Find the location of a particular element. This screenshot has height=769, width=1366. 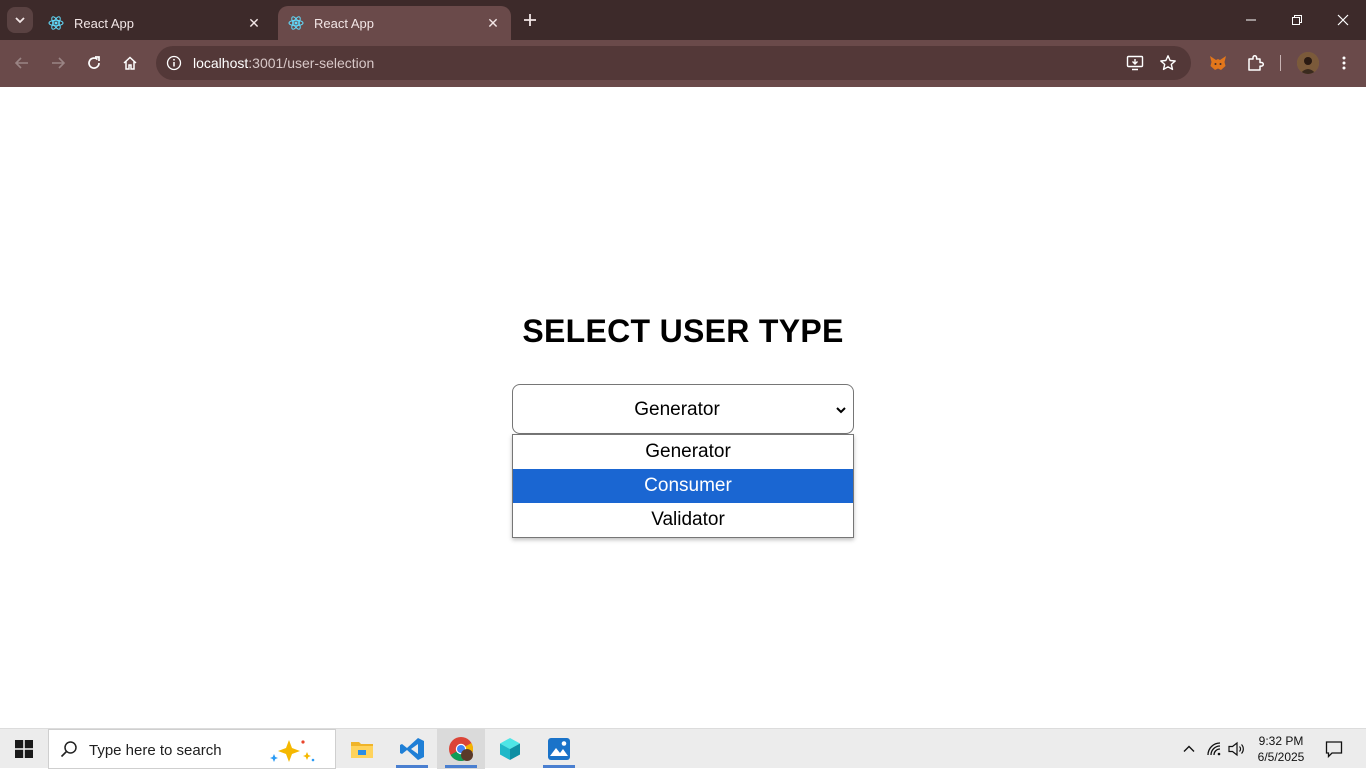

folder-icon is located at coordinates (362, 750).